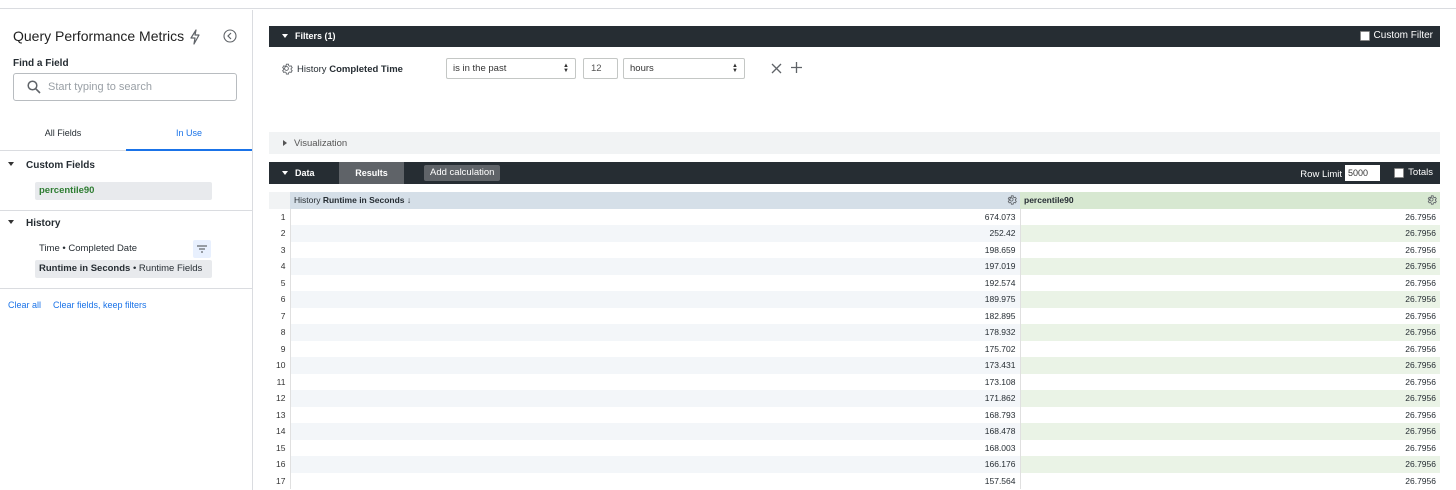 This screenshot has height=490, width=1456. I want to click on row-index-header, so click(279, 200).